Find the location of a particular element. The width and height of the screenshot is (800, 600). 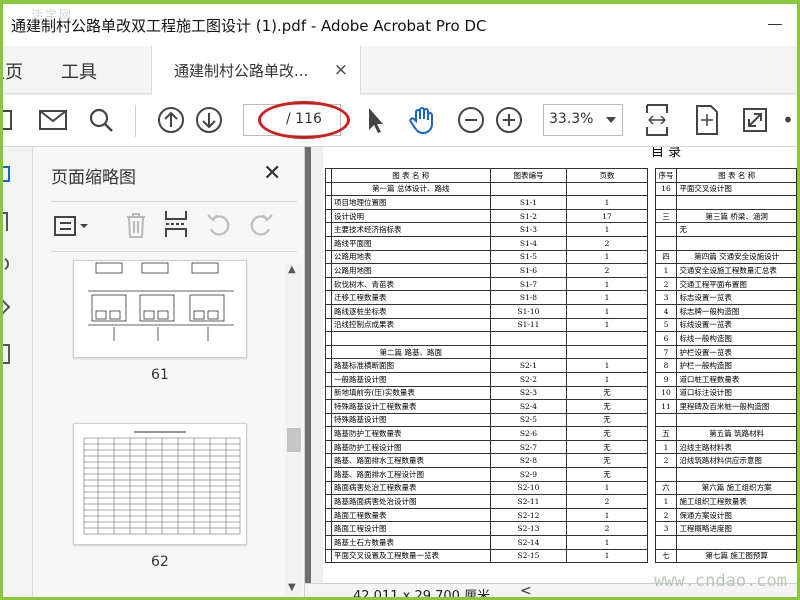

highlight-circle is located at coordinates (304, 120).